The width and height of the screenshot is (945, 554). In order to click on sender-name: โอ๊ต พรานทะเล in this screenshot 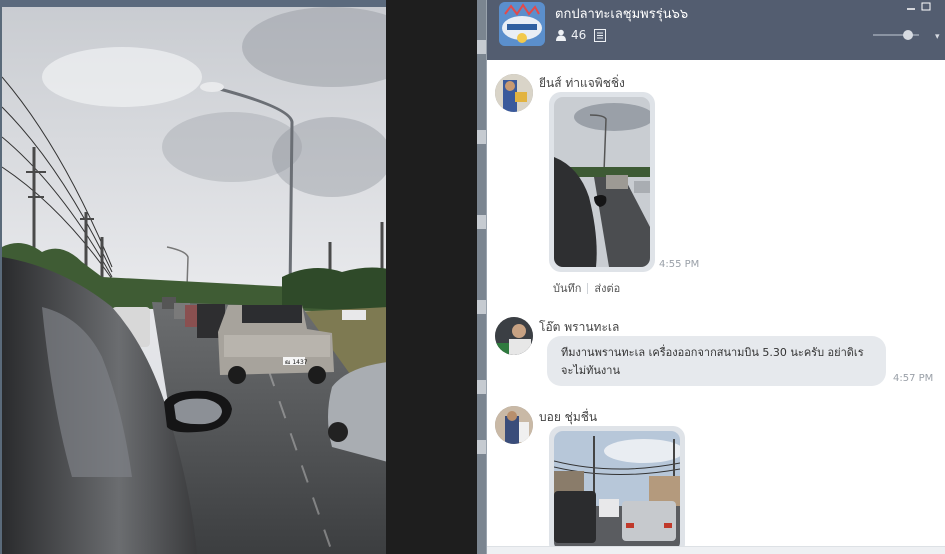, I will do `click(579, 327)`.